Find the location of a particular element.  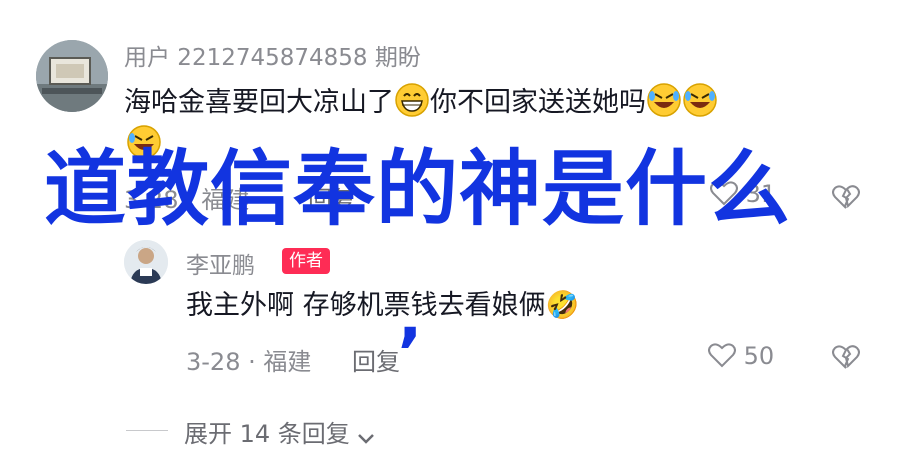

comment-text: 海哈金喜要回大凉山了 你不回家送送她吗 is located at coordinates (421, 102).